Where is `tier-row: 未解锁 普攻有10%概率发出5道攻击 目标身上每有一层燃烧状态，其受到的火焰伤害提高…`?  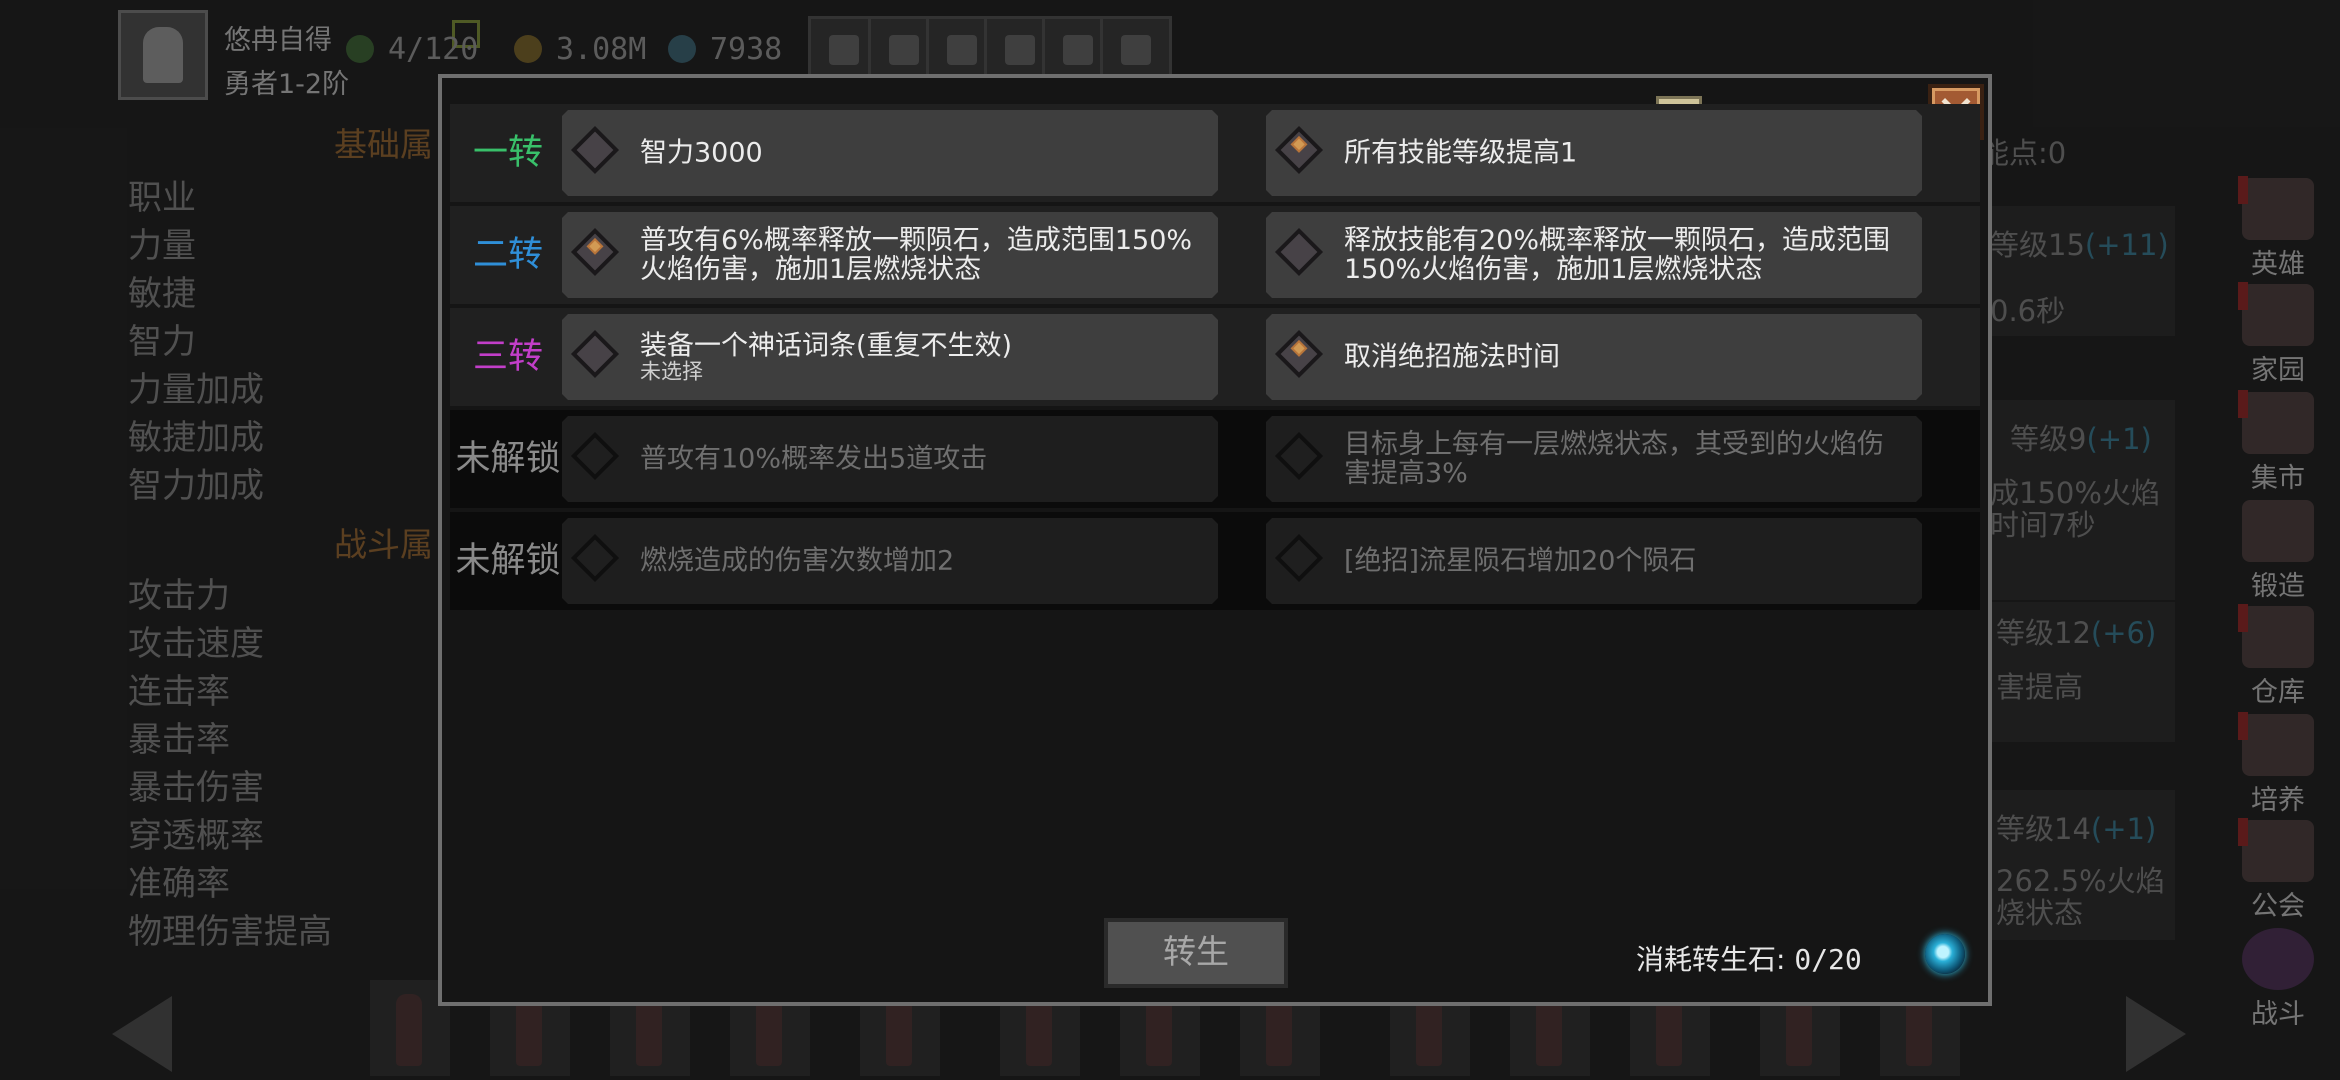 tier-row: 未解锁 普攻有10%概率发出5道攻击 目标身上每有一层燃烧状态，其受到的火焰伤害提高… is located at coordinates (1215, 459).